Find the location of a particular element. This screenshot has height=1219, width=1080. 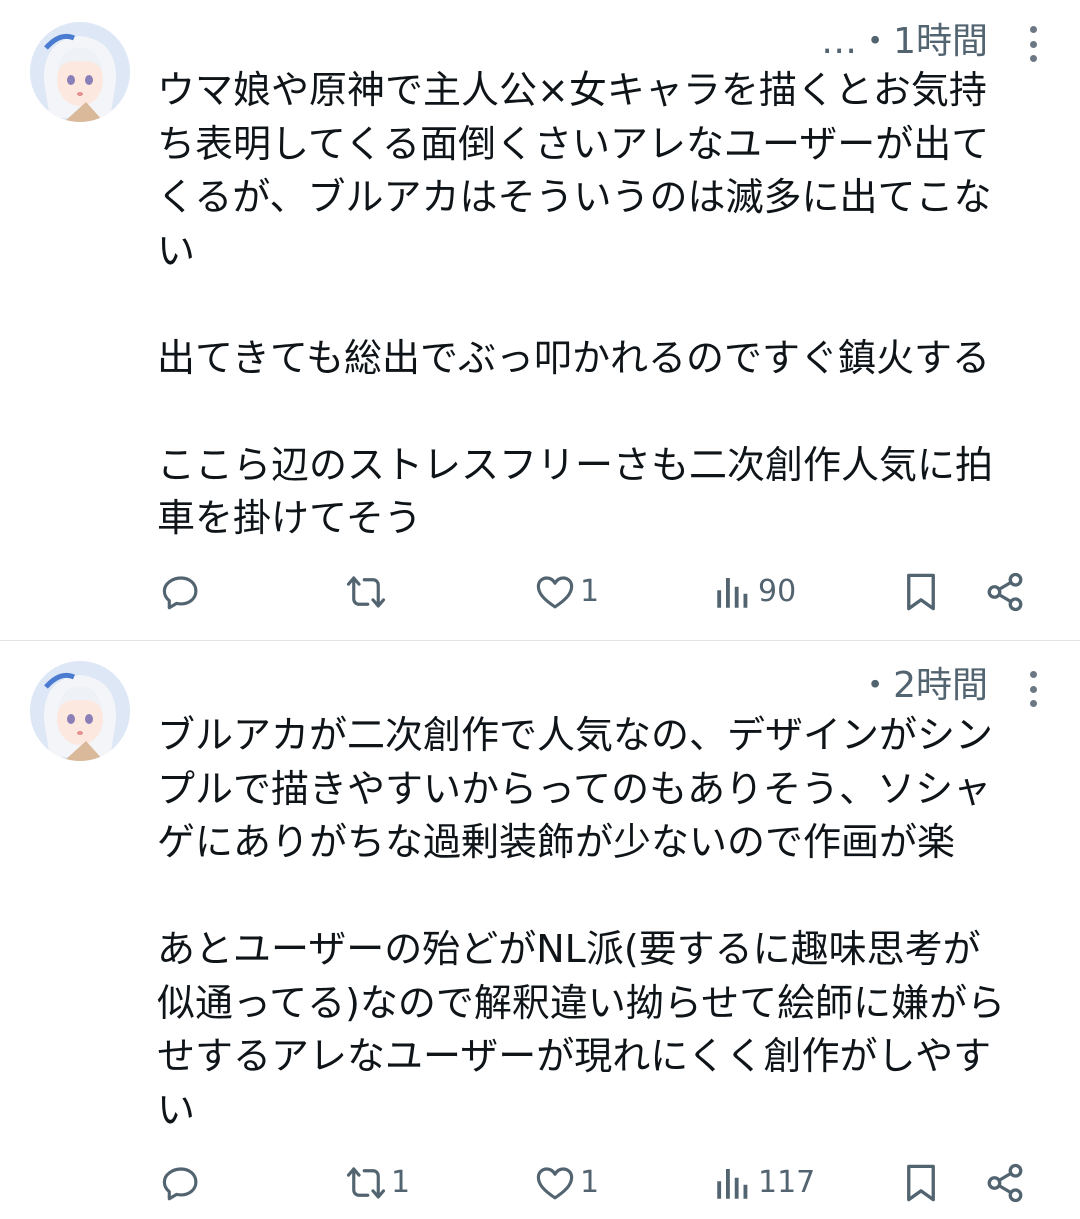

views-button: 90 is located at coordinates (754, 592).